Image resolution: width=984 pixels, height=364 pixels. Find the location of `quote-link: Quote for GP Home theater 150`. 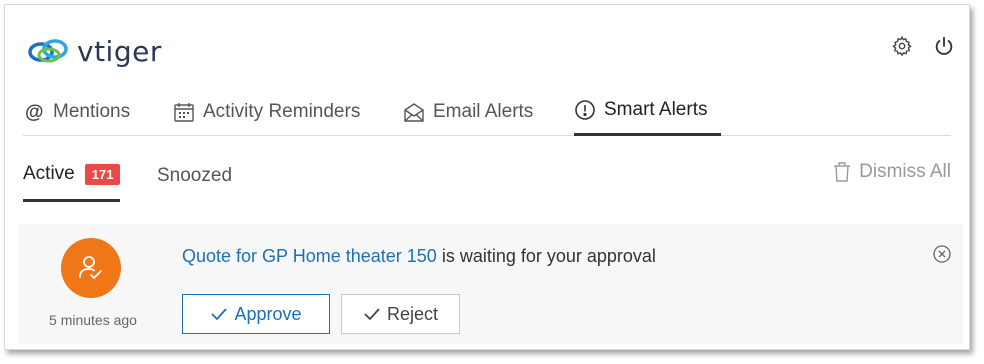

quote-link: Quote for GP Home theater 150 is located at coordinates (309, 256).